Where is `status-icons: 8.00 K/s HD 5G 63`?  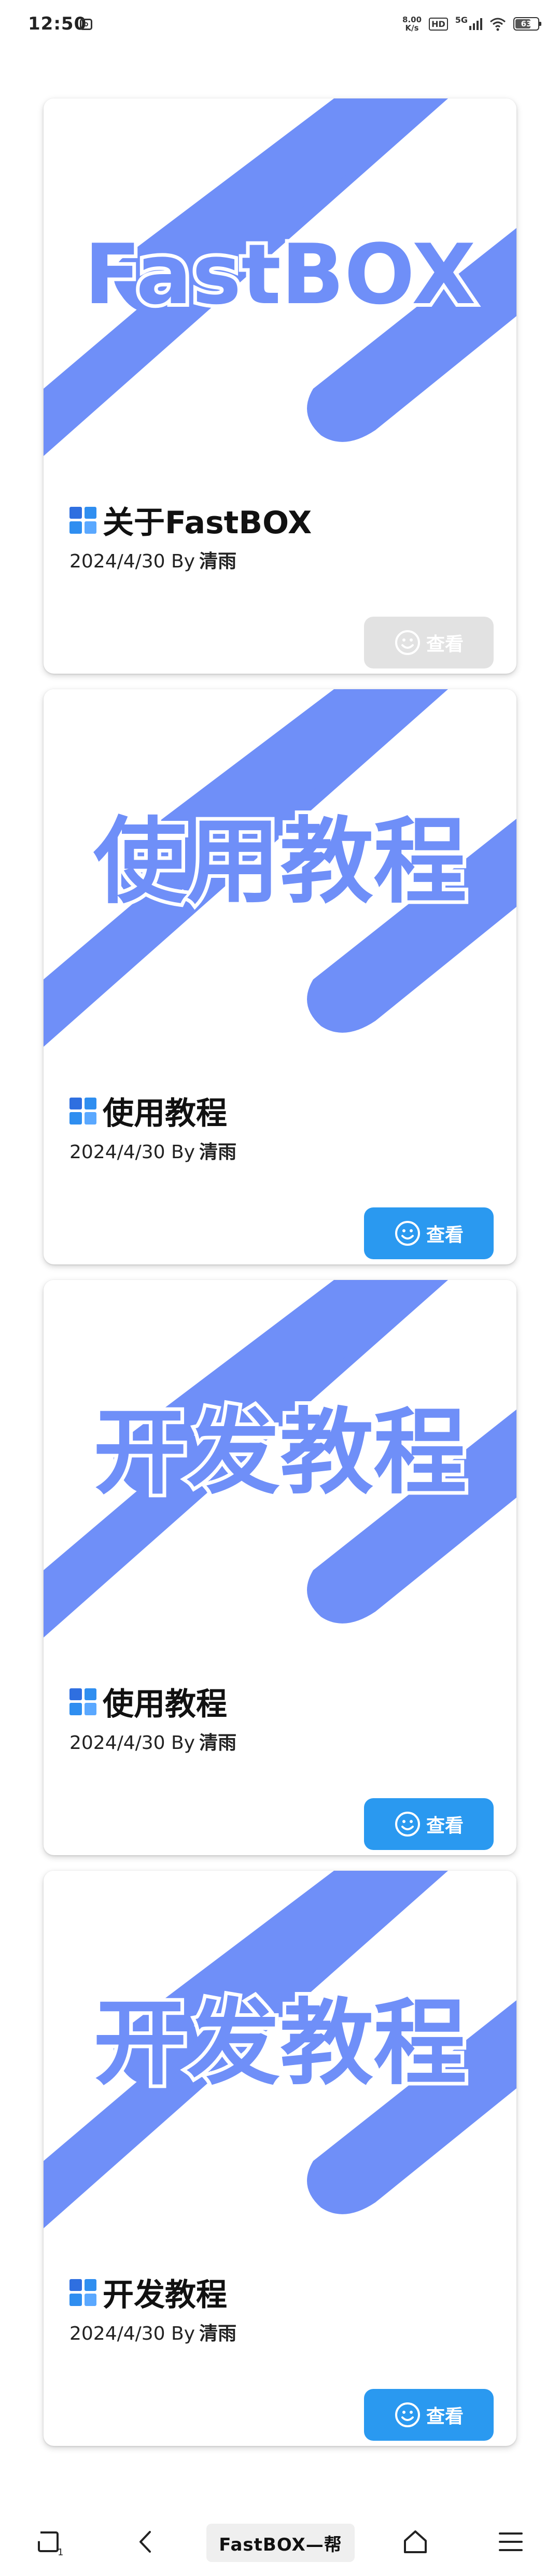 status-icons: 8.00 K/s HD 5G 63 is located at coordinates (471, 23).